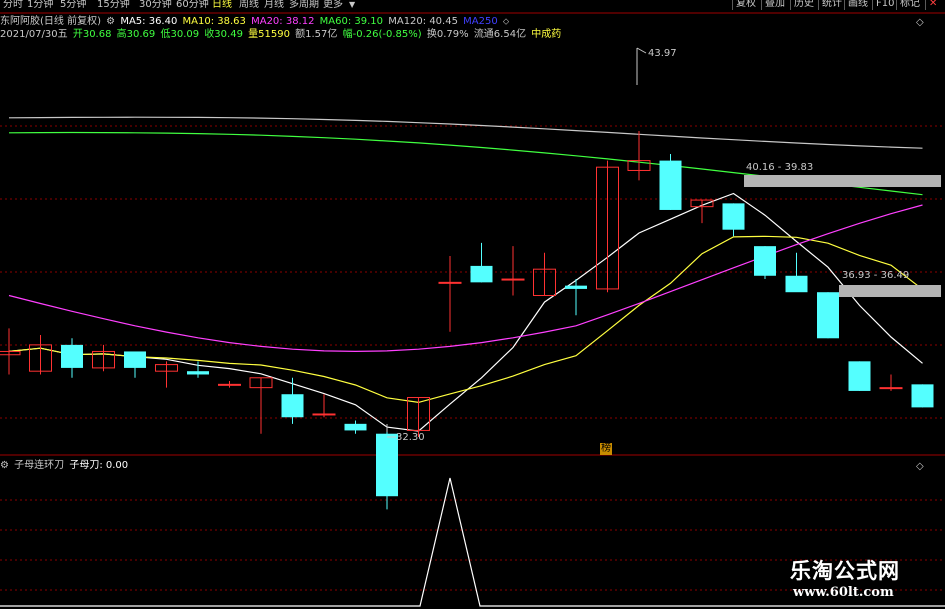 The height and width of the screenshot is (609, 945). Describe the element at coordinates (641, 50) in the screenshot. I see `high-arrow` at that location.